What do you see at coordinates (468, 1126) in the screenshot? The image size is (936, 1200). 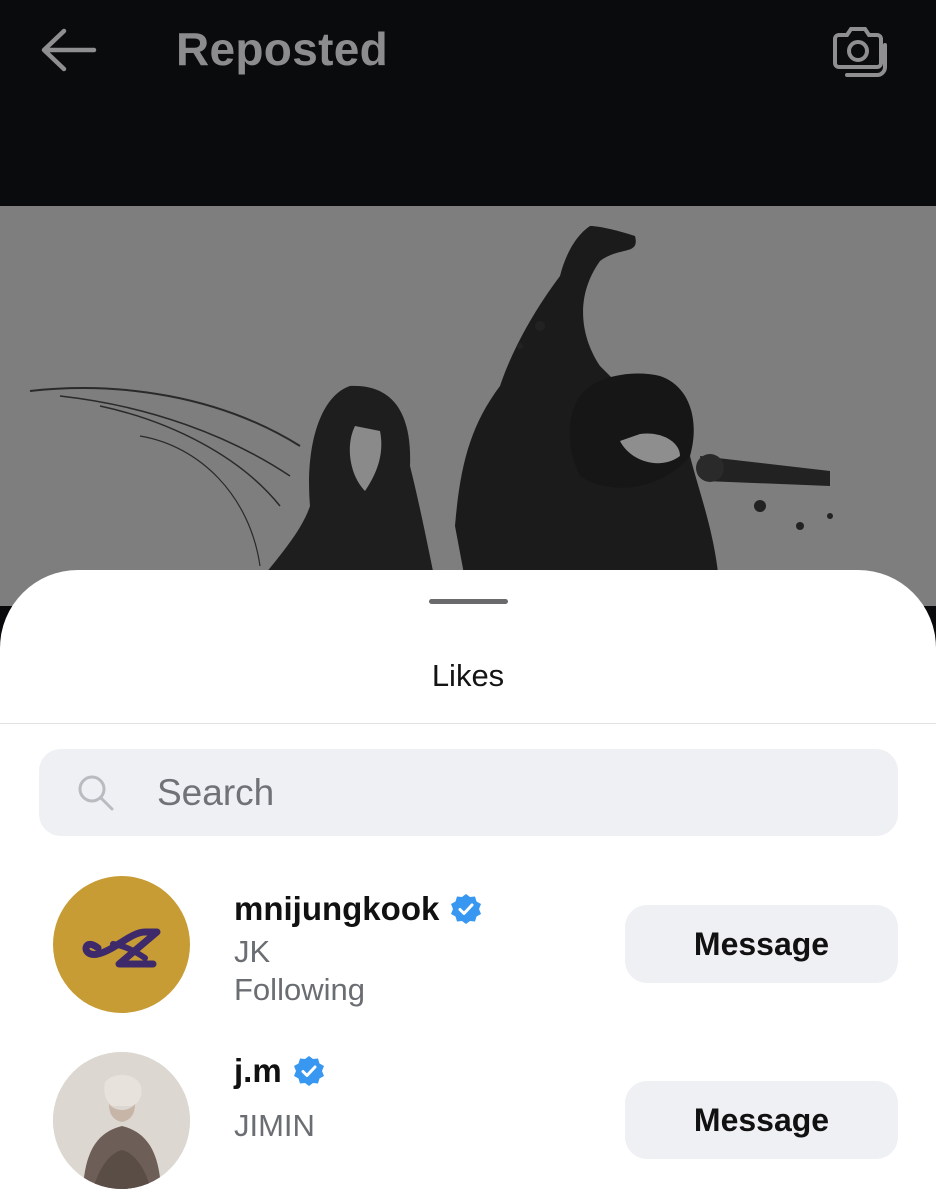 I see `list-item: j.m JIMIN Message` at bounding box center [468, 1126].